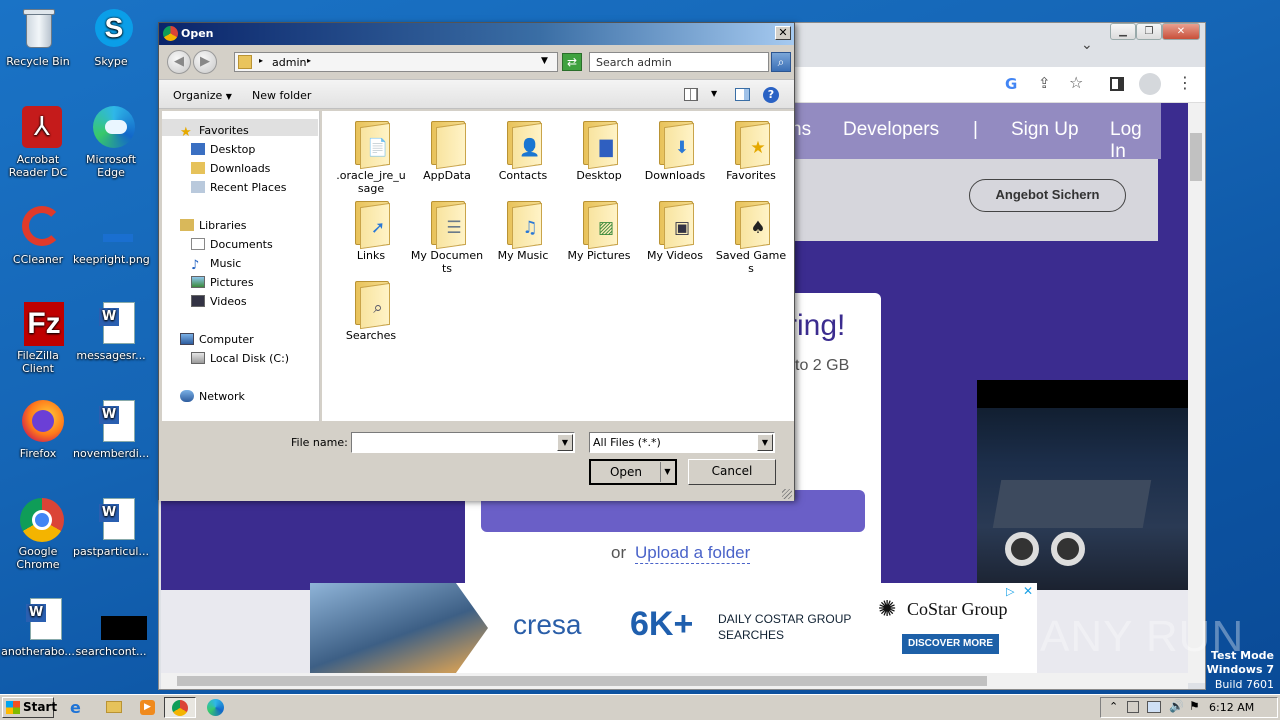 The width and height of the screenshot is (1280, 720). Describe the element at coordinates (216, 265) in the screenshot. I see `nav-music: ♪ Music` at that location.